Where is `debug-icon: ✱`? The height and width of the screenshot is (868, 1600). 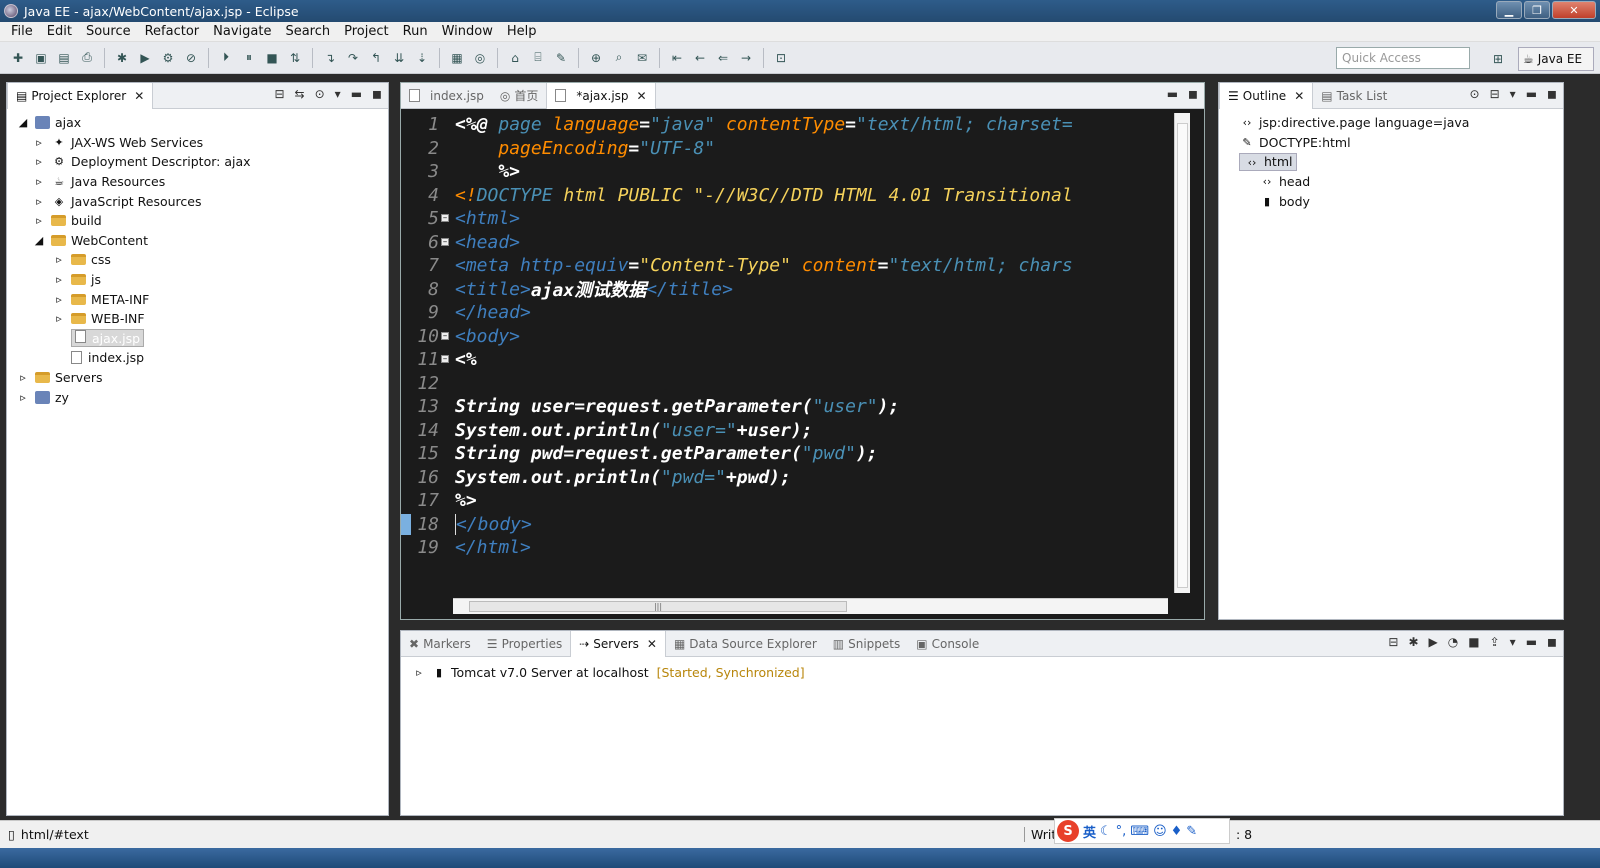
debug-icon: ✱ is located at coordinates (122, 58).